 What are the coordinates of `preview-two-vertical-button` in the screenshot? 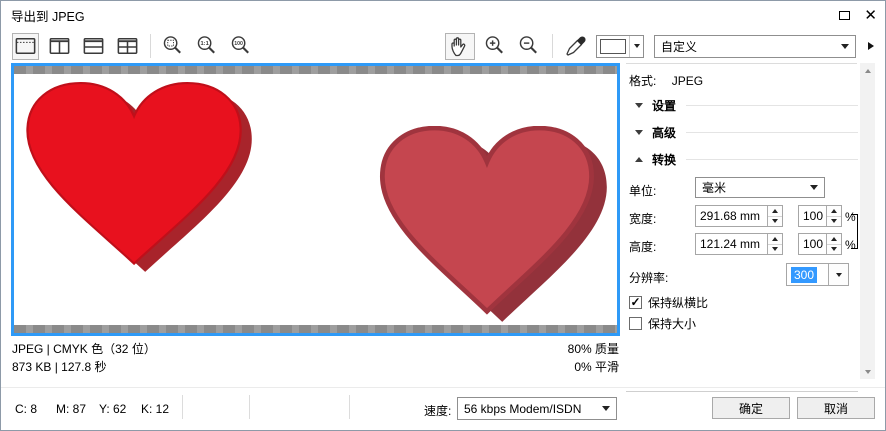 It's located at (59, 46).